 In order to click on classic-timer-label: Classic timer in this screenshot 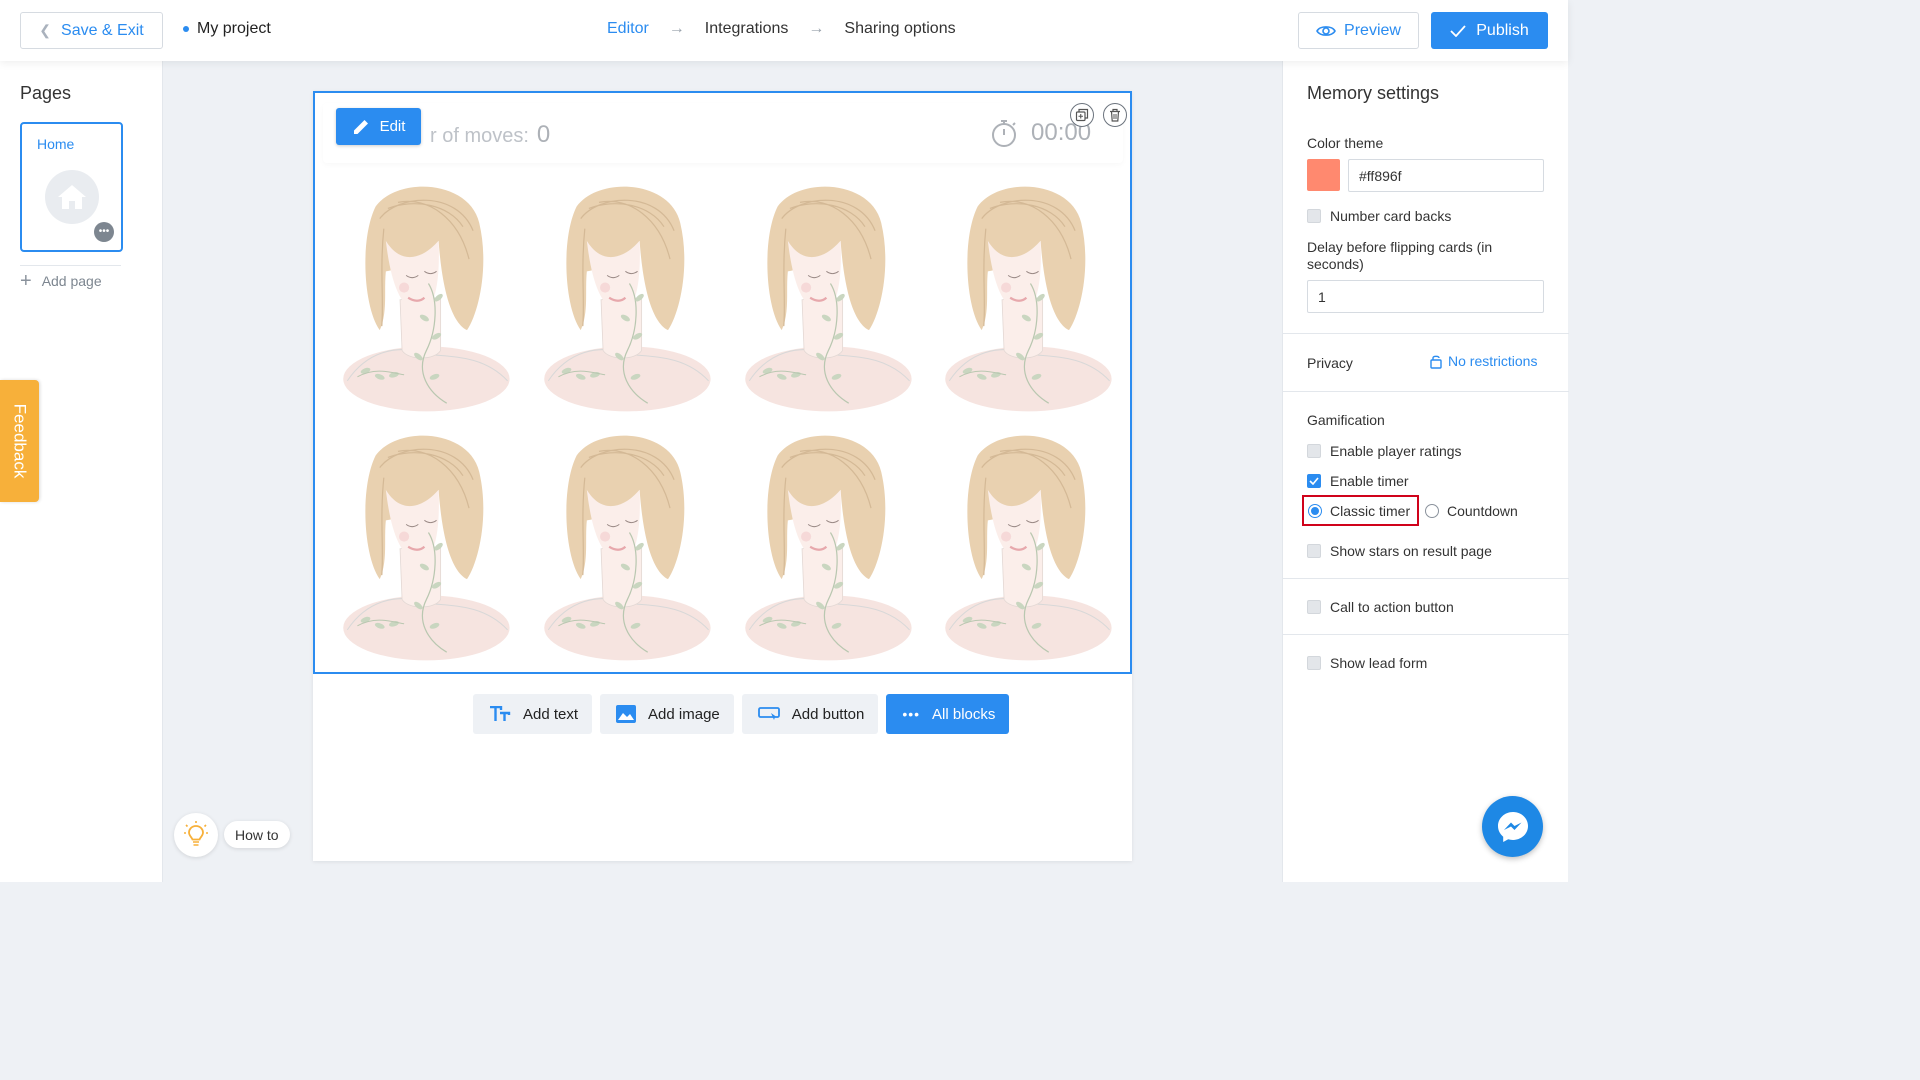, I will do `click(1370, 510)`.